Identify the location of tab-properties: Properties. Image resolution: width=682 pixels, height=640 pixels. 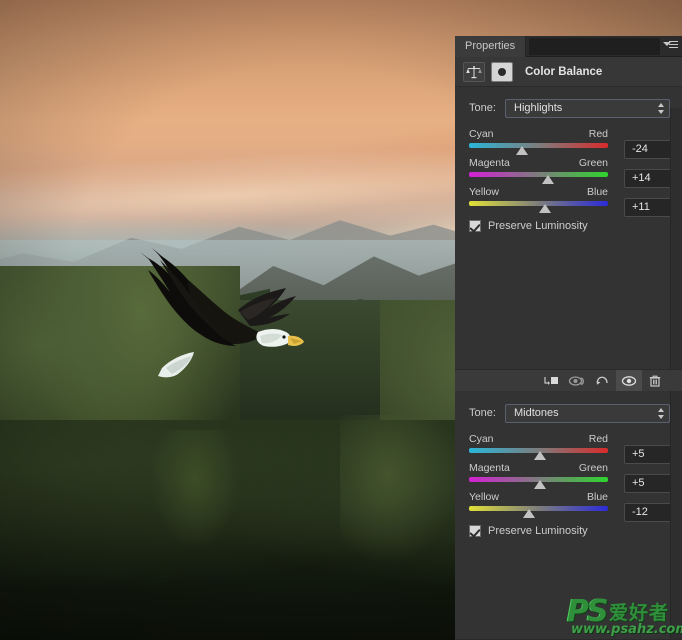
(491, 46).